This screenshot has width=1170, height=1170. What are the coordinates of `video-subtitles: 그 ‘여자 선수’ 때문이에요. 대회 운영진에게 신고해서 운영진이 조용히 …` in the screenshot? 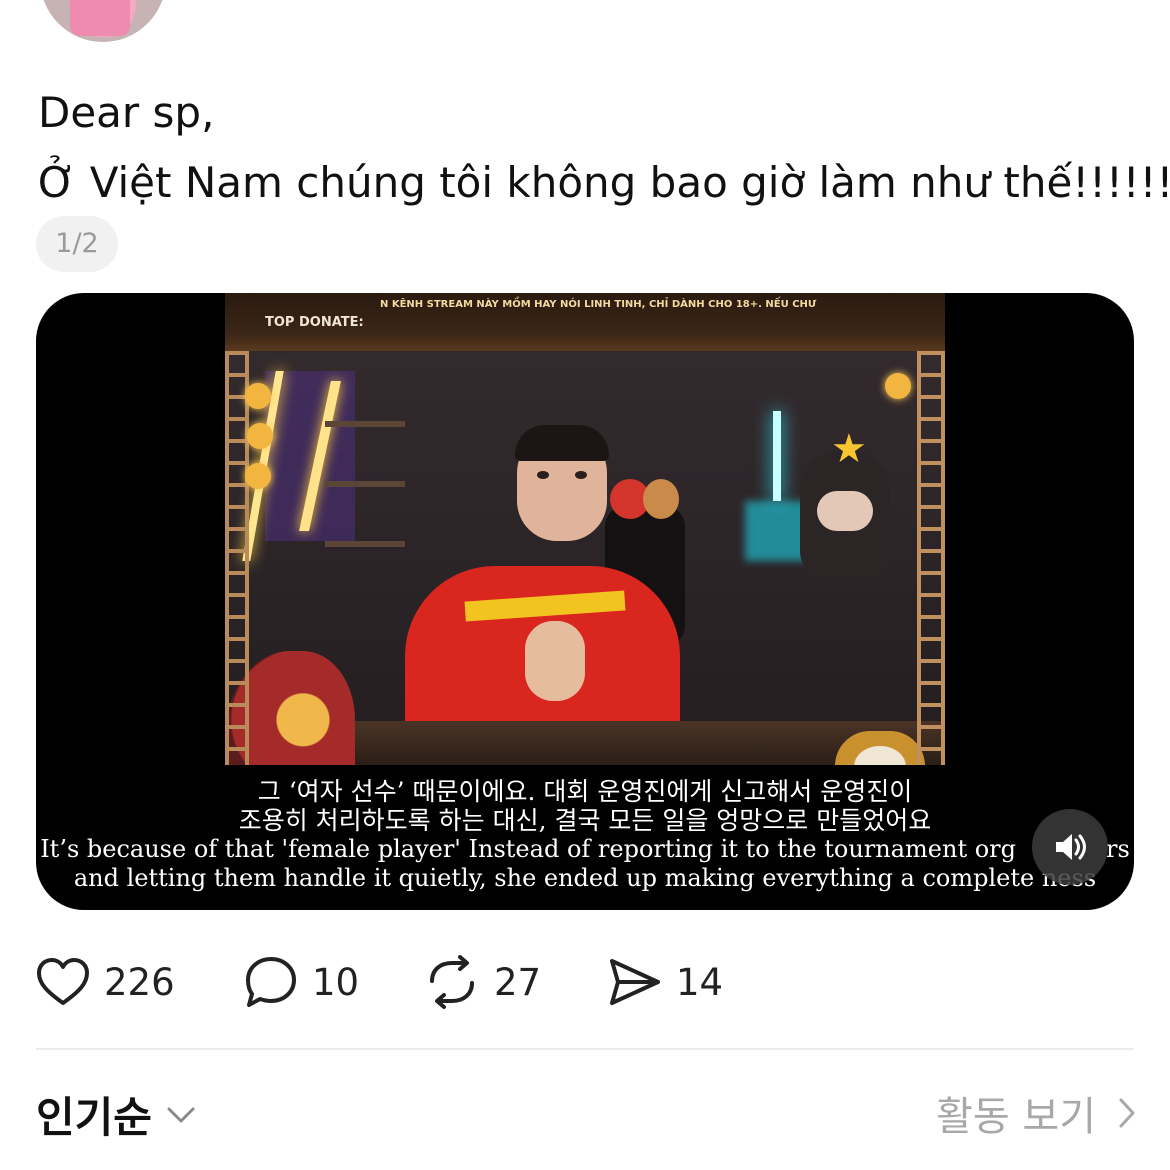 It's located at (585, 835).